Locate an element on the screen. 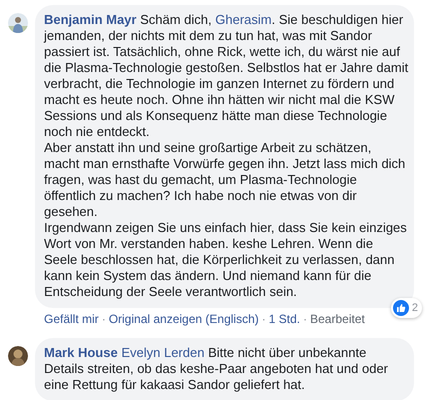 The height and width of the screenshot is (400, 446). mention-link: Gherasim is located at coordinates (243, 19).